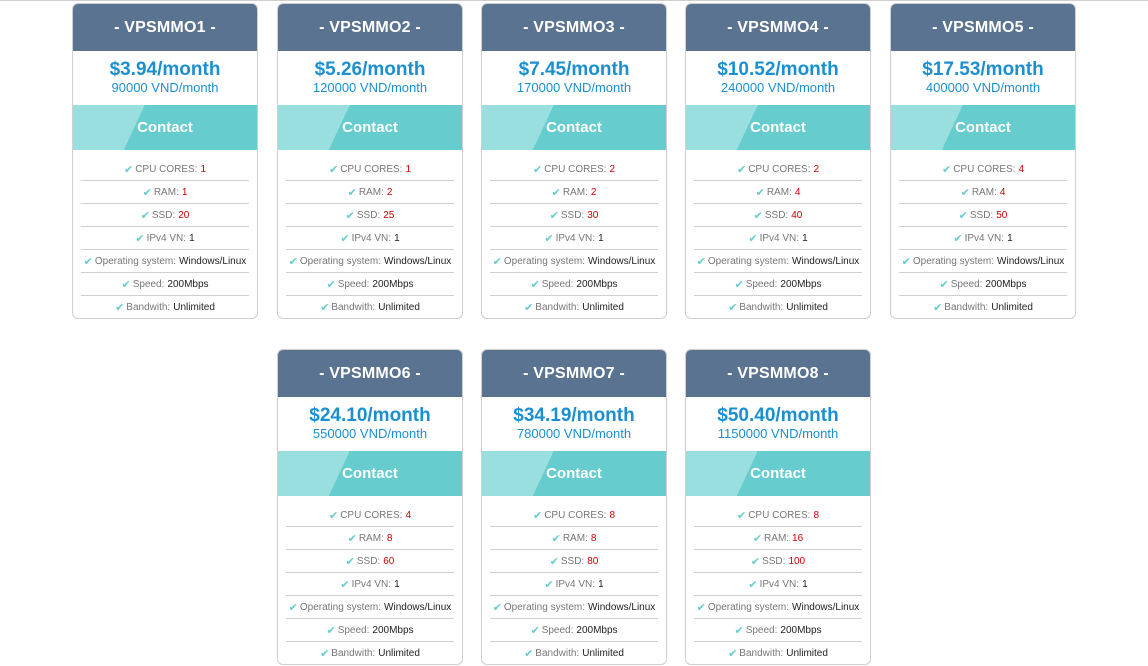 The image size is (1148, 666). I want to click on feature-label: IPv4 VN:, so click(371, 584).